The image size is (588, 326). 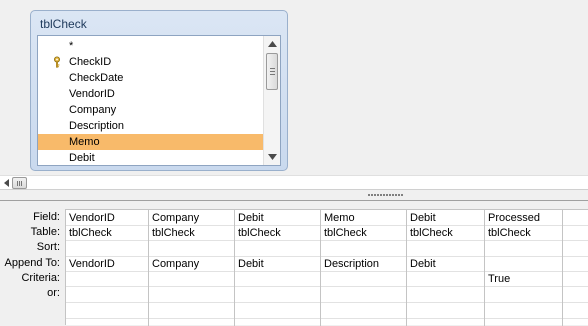 I want to click on row-label-table: Table:, so click(x=45, y=232).